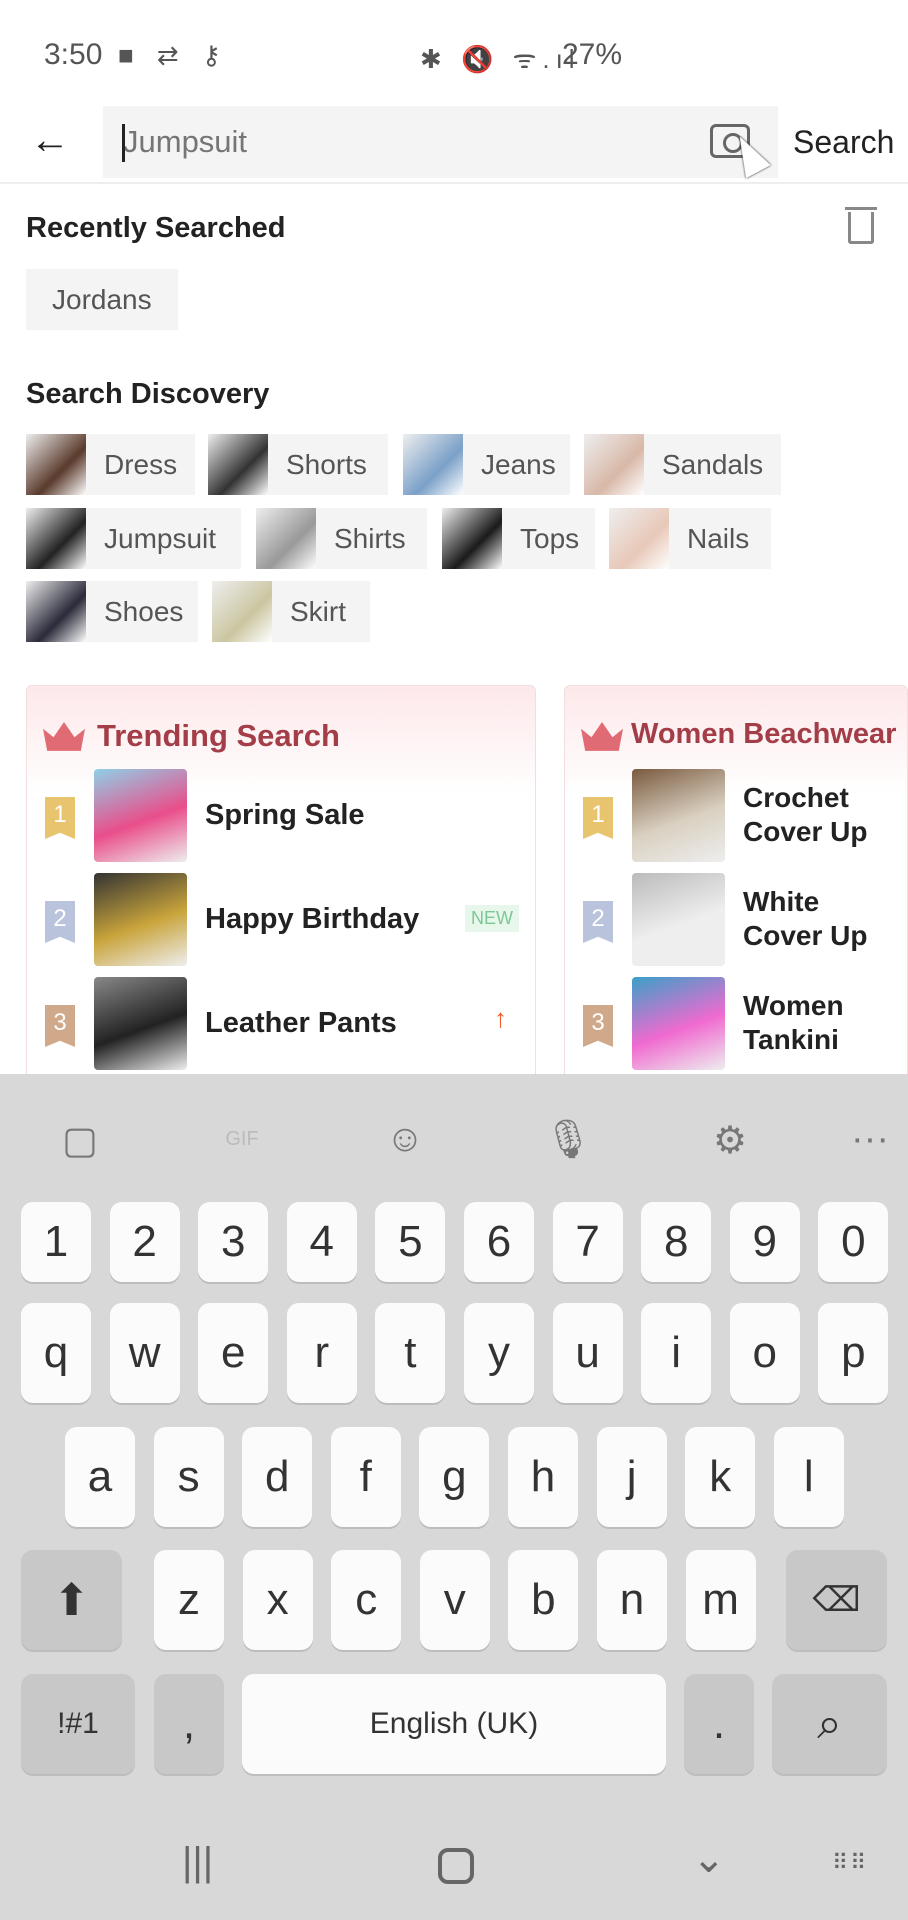  Describe the element at coordinates (853, 1353) in the screenshot. I see `key-p: p` at that location.